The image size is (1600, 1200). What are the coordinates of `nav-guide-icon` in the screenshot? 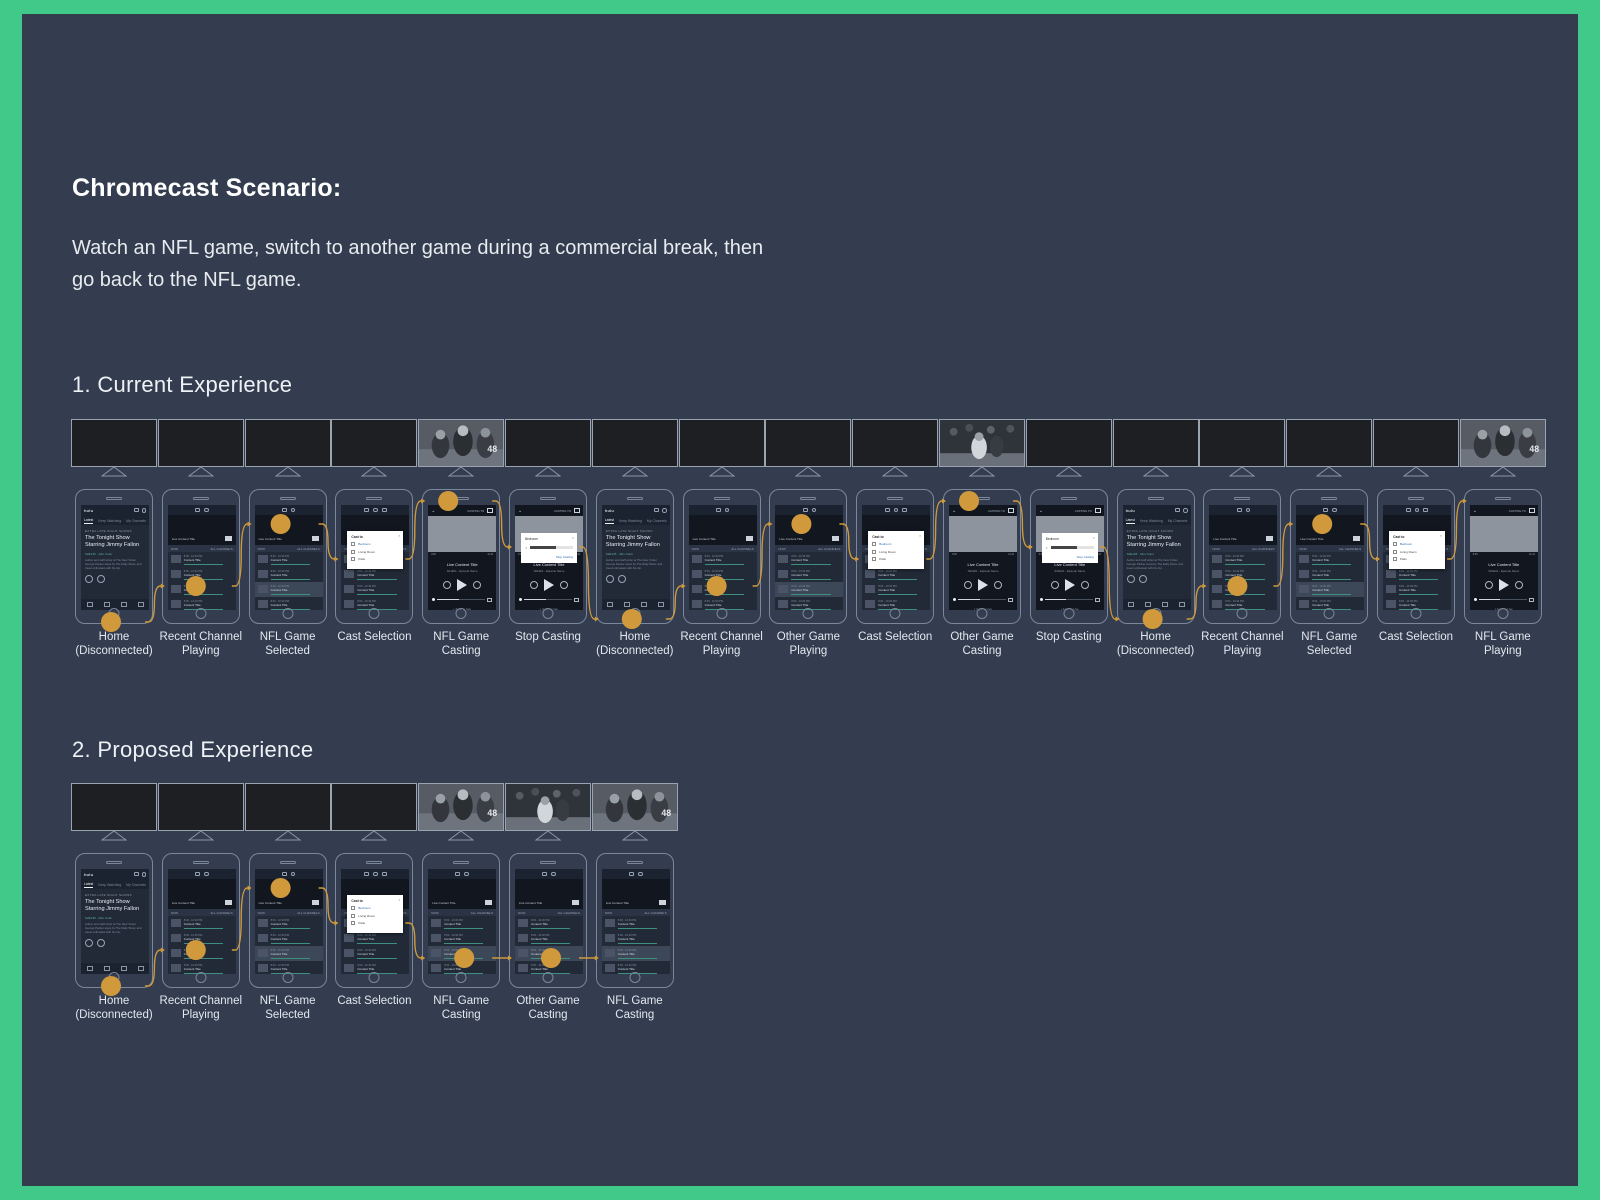 It's located at (106, 604).